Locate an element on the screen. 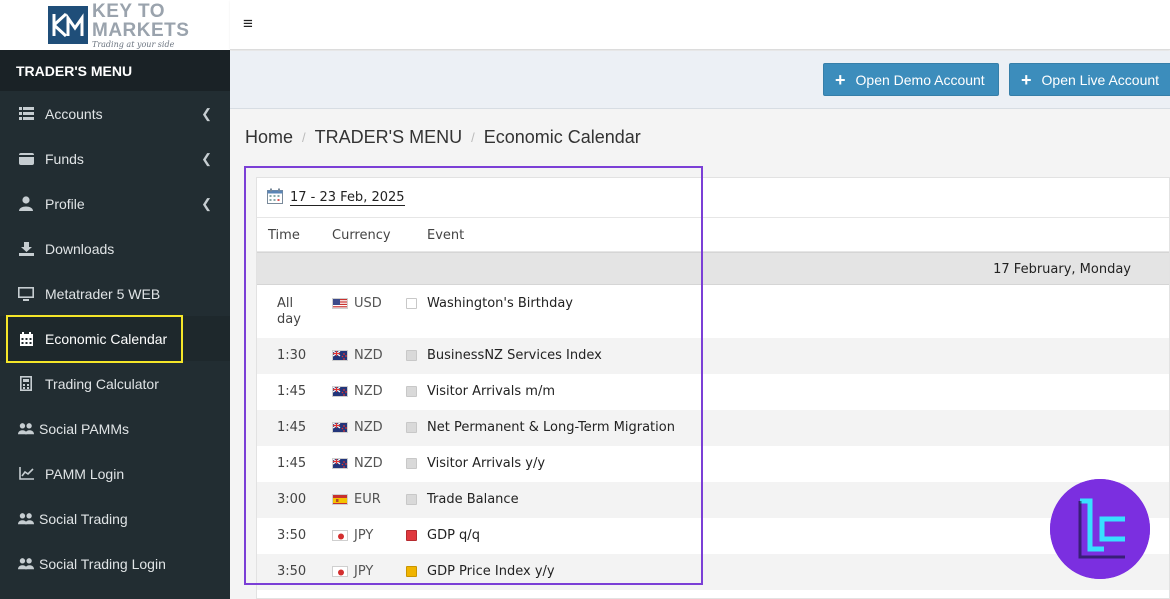 The height and width of the screenshot is (599, 1170). week-range: 17 - 23 Feb, 2025 is located at coordinates (347, 198).